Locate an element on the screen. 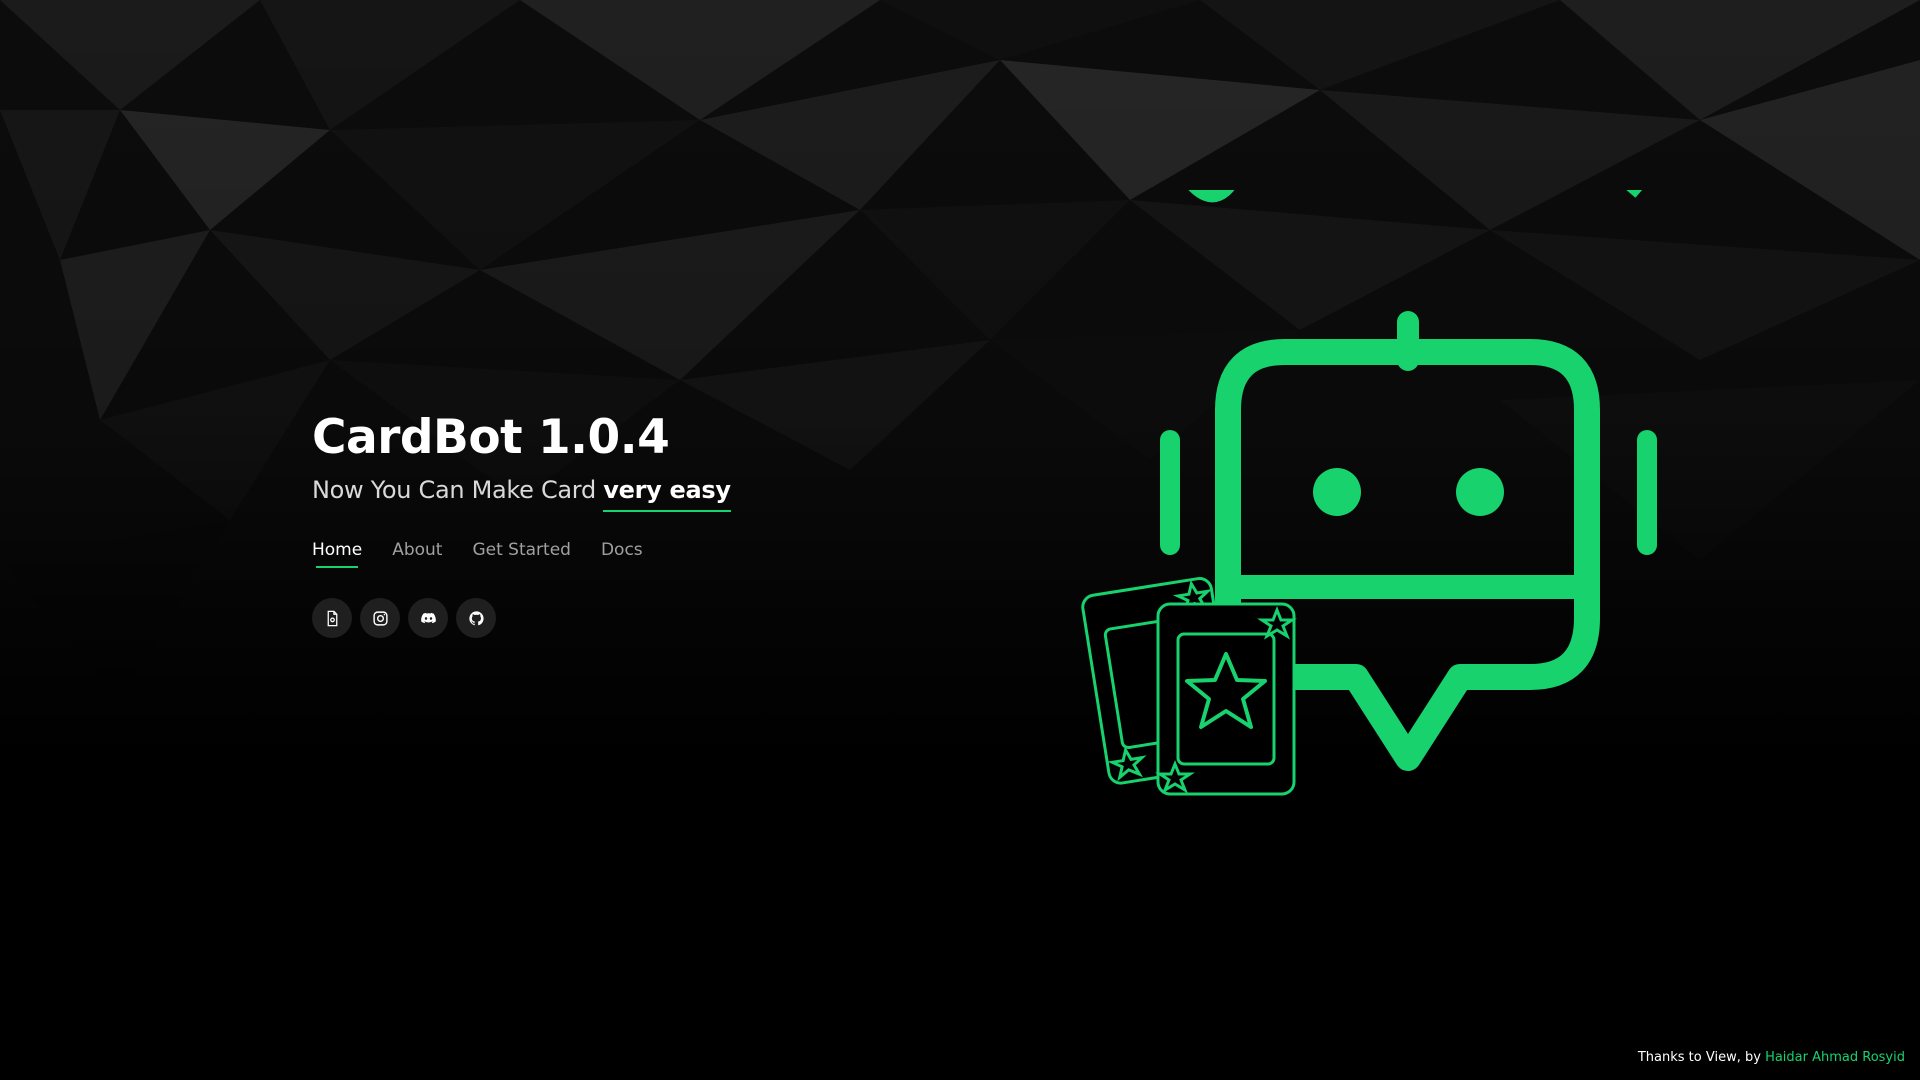 This screenshot has width=1920, height=1080. hero-subtitle: Now You Can Make Card very easy is located at coordinates (662, 494).